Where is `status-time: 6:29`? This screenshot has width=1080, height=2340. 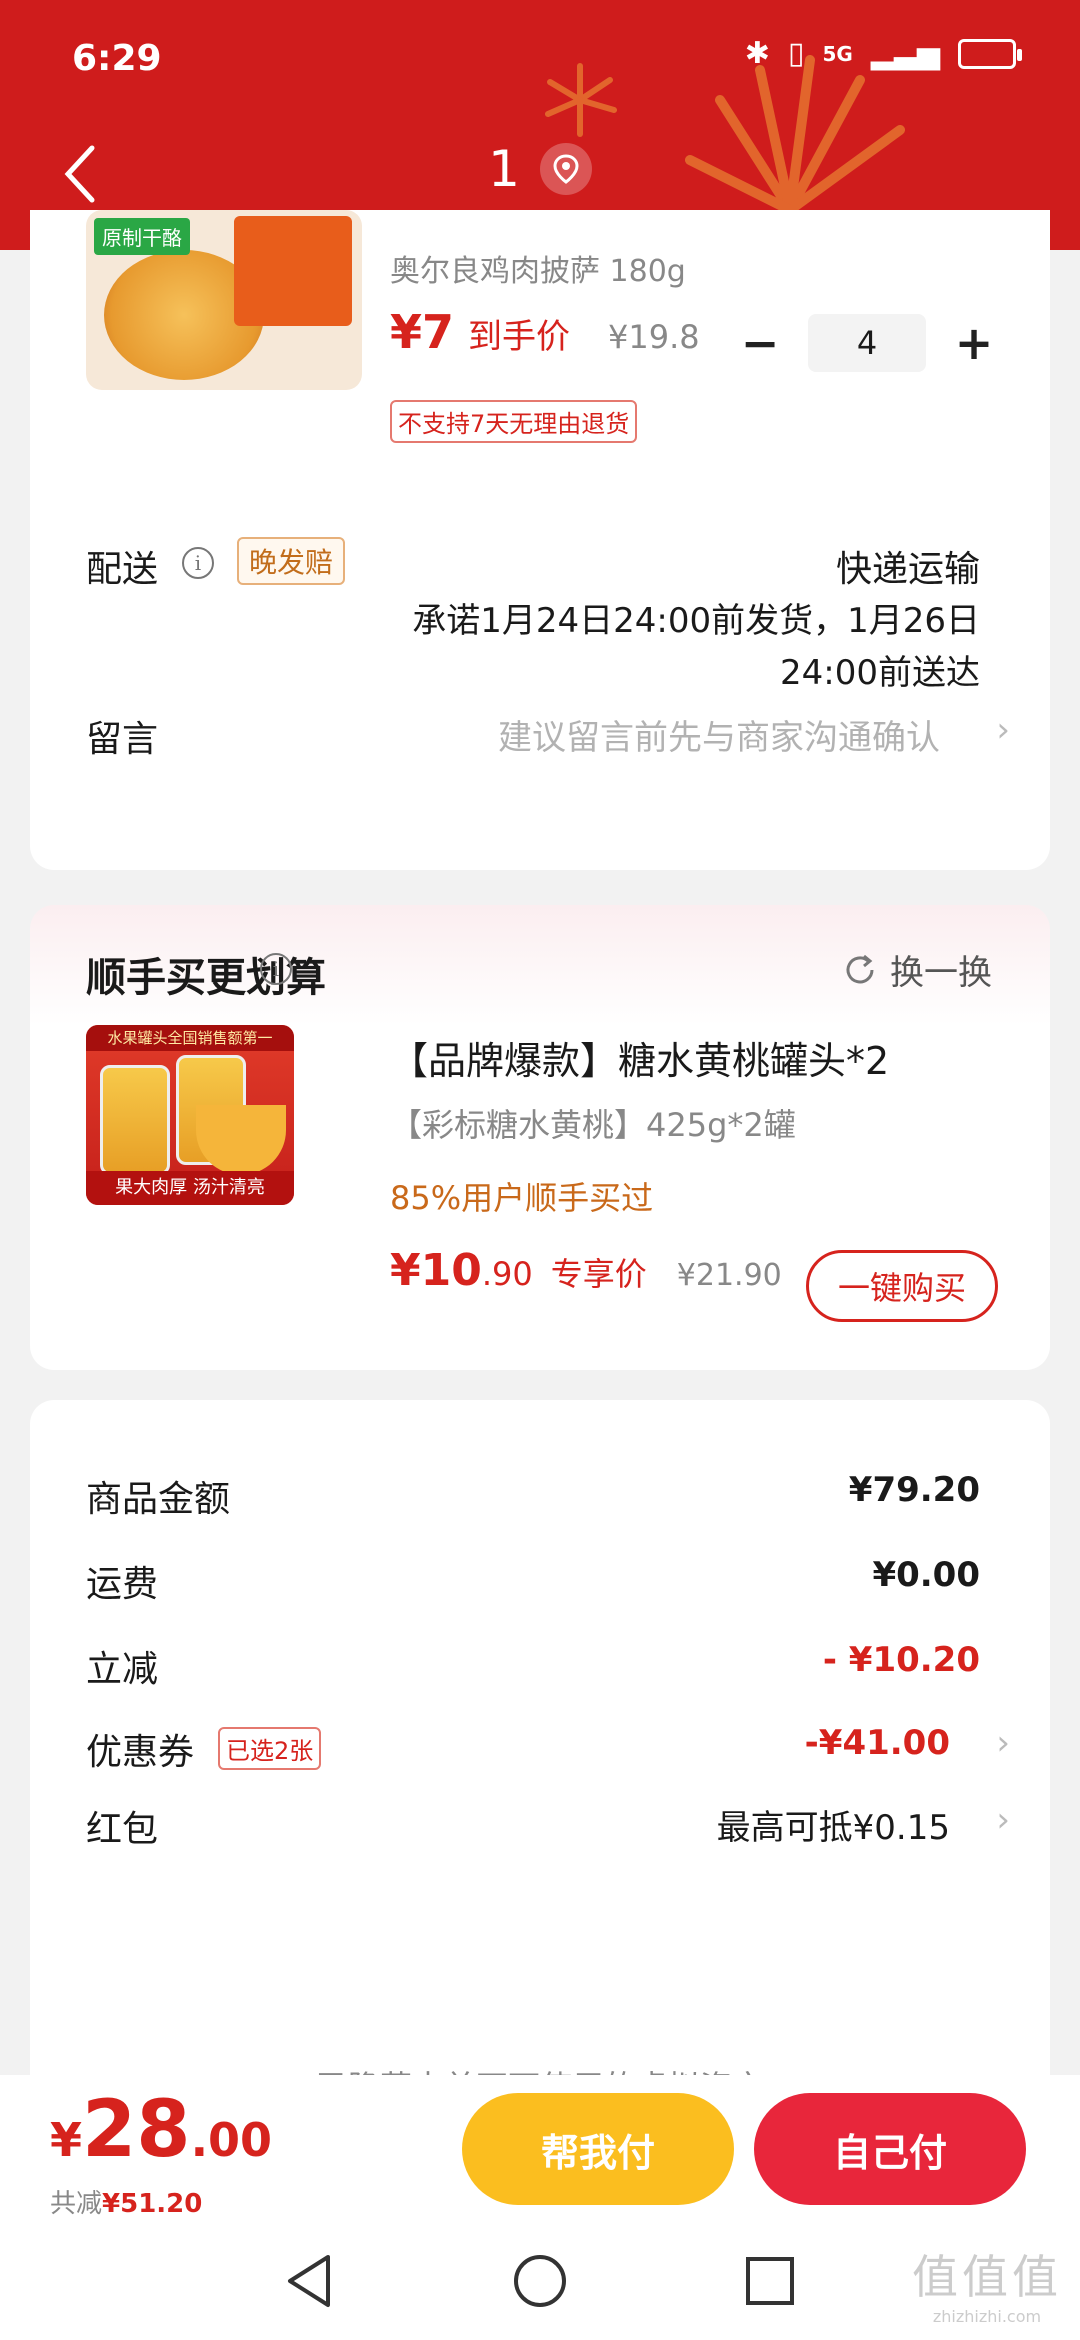 status-time: 6:29 is located at coordinates (117, 58).